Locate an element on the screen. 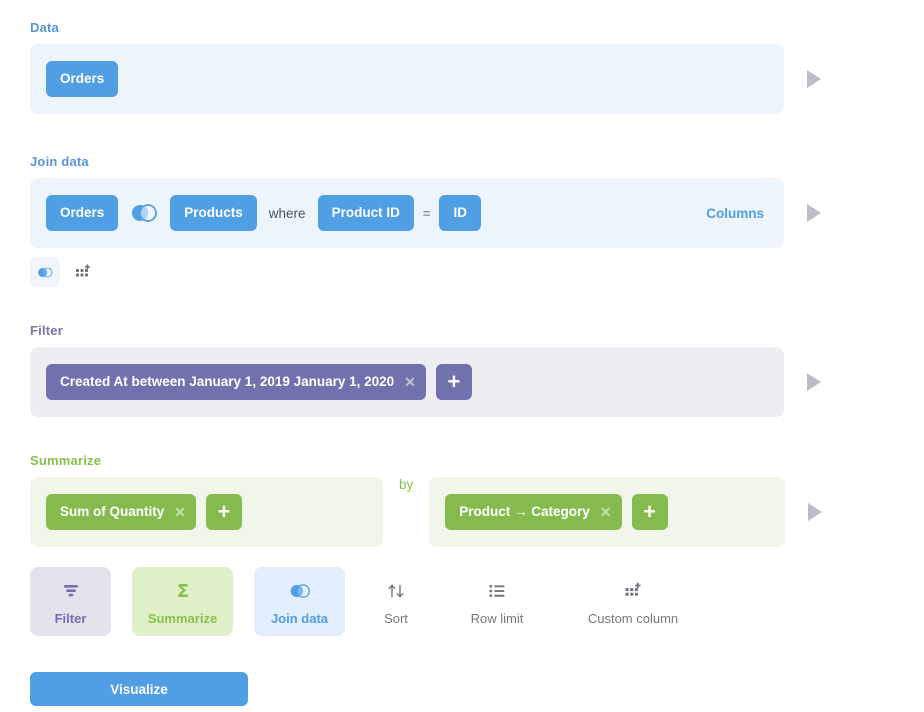 This screenshot has height=712, width=924. add-filter-button: + is located at coordinates (453, 382).